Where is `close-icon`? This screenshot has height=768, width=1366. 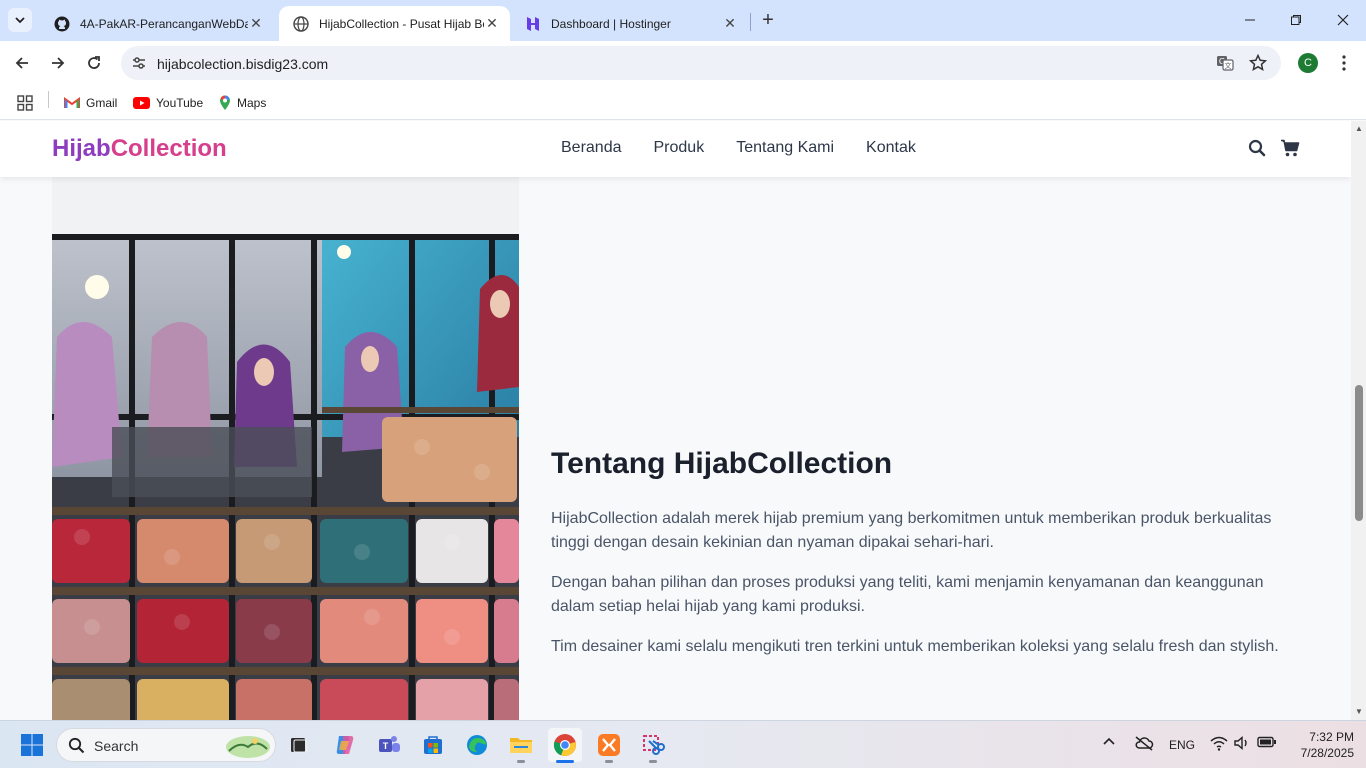
close-icon is located at coordinates (1343, 20).